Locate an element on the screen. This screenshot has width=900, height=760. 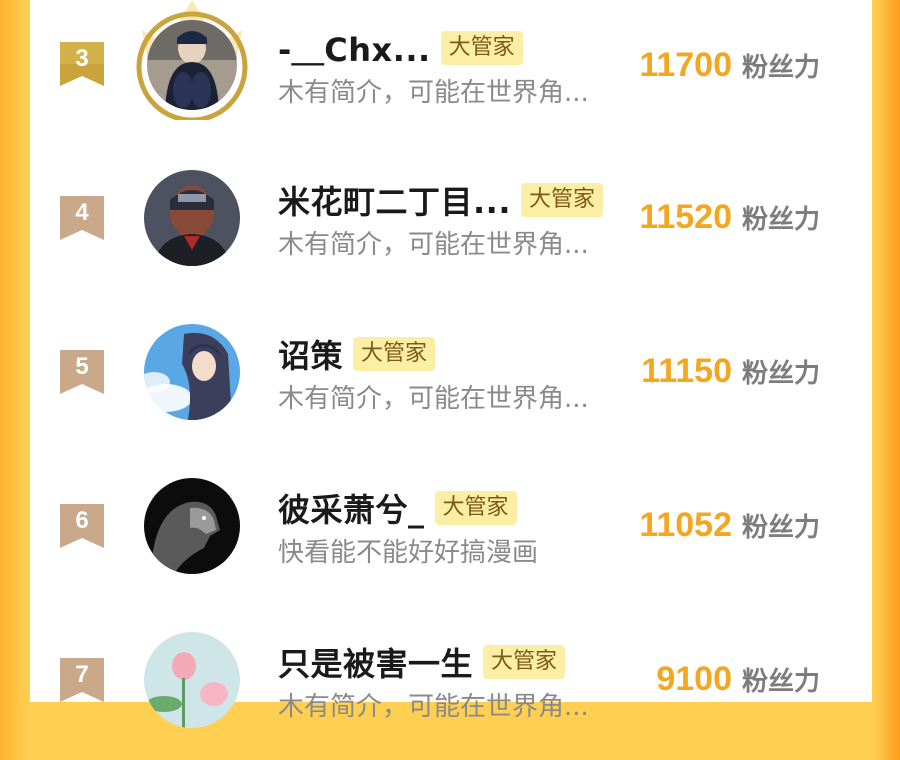
fan-power-value: 11520 is located at coordinates (685, 217).